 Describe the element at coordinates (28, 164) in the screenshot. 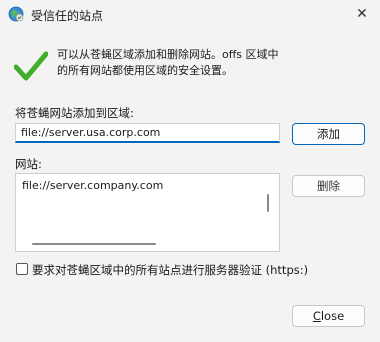

I see `sites-label: 网站:` at that location.